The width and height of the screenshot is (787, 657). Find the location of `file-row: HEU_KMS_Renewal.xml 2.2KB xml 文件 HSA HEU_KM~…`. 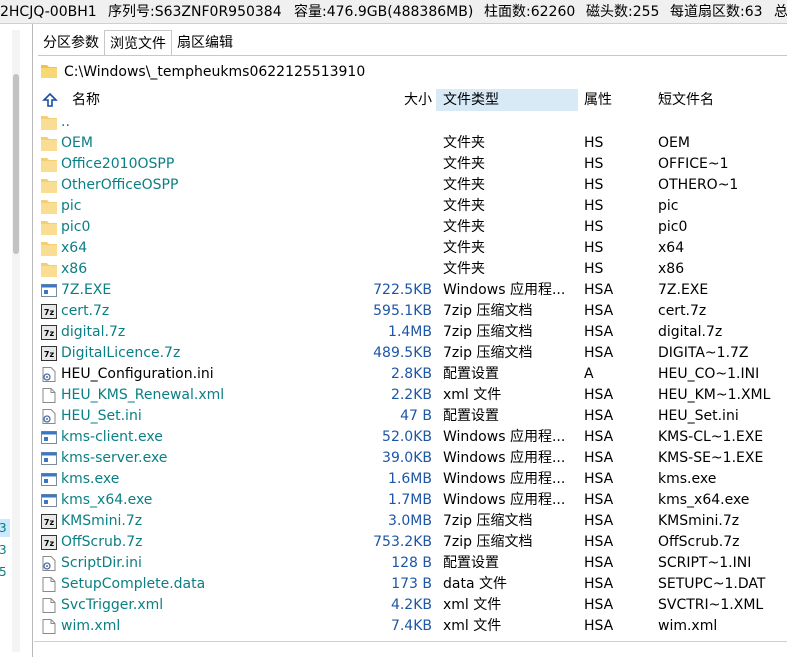

file-row: HEU_KMS_Renewal.xml 2.2KB xml 文件 HSA HEU_KM~… is located at coordinates (412, 395).